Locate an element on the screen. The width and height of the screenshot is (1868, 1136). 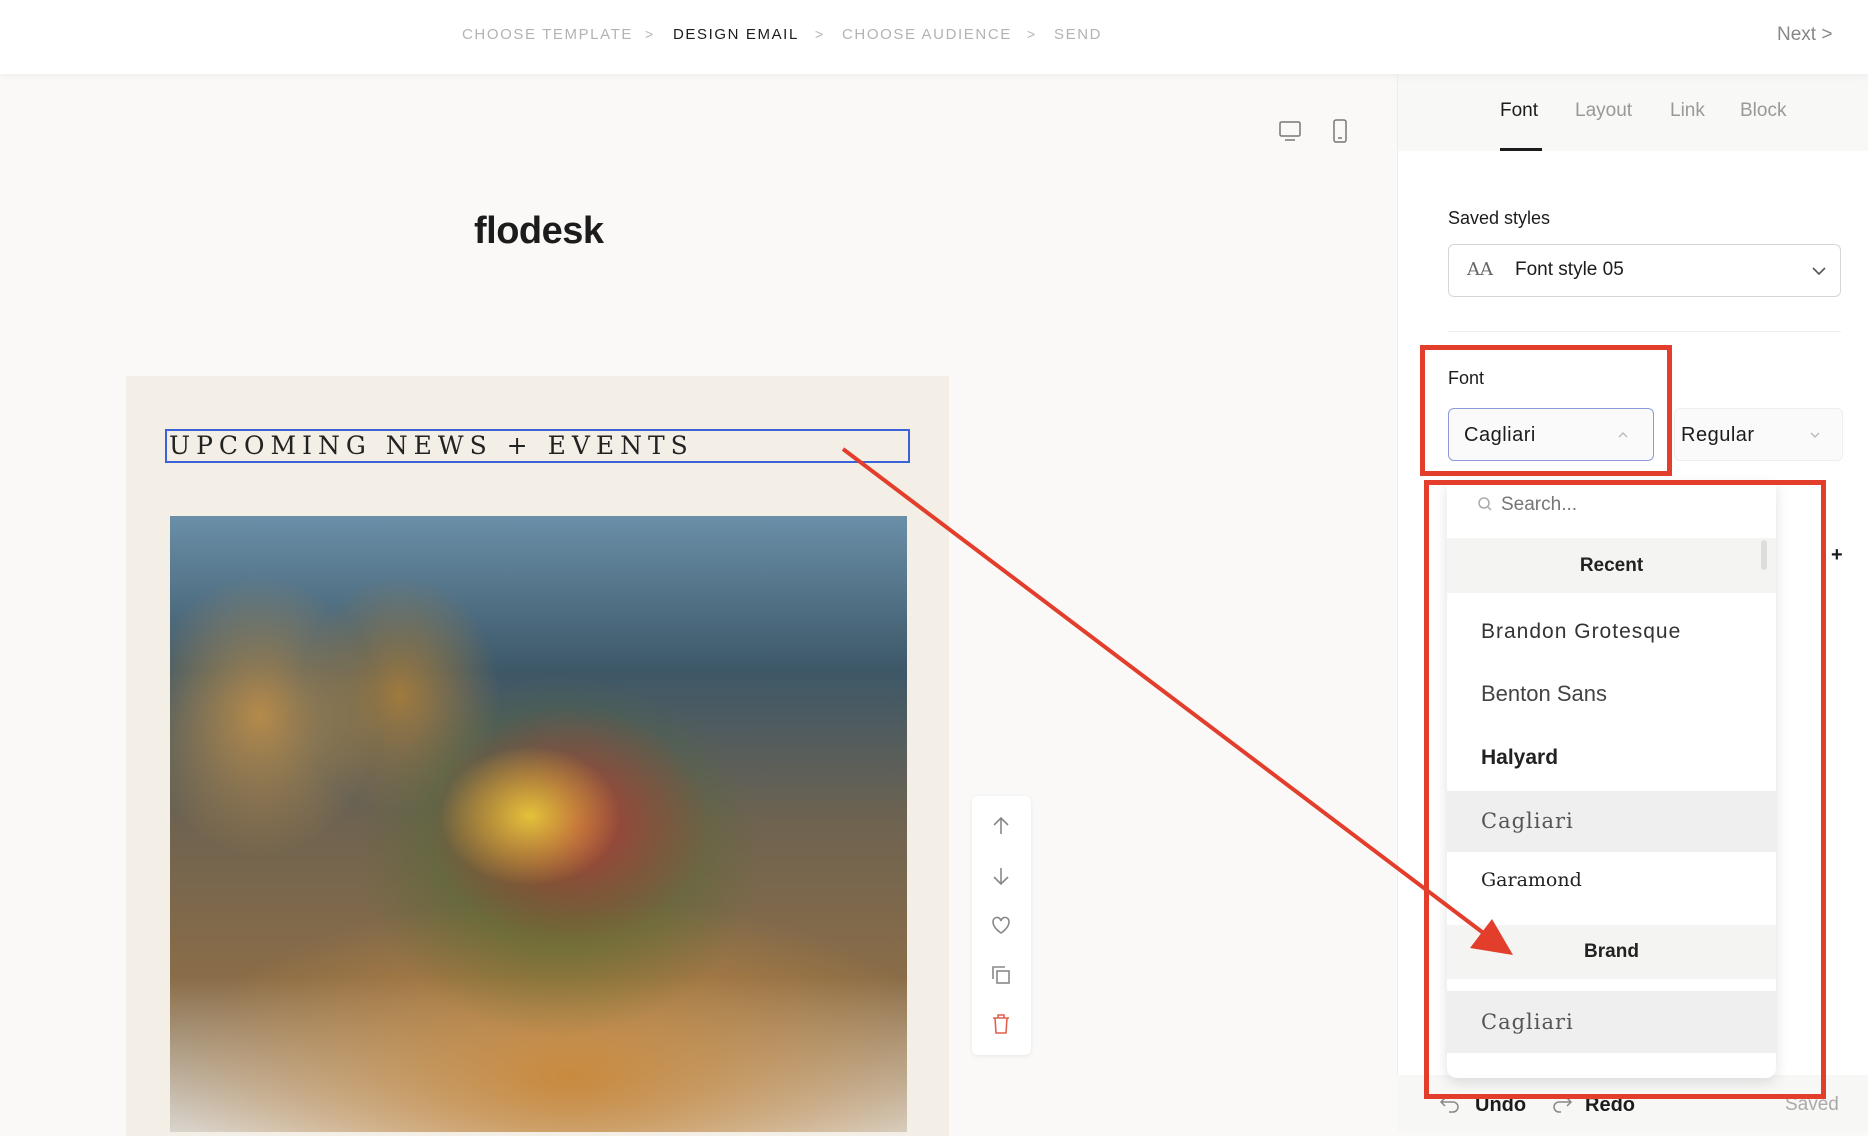
divider is located at coordinates (1644, 331).